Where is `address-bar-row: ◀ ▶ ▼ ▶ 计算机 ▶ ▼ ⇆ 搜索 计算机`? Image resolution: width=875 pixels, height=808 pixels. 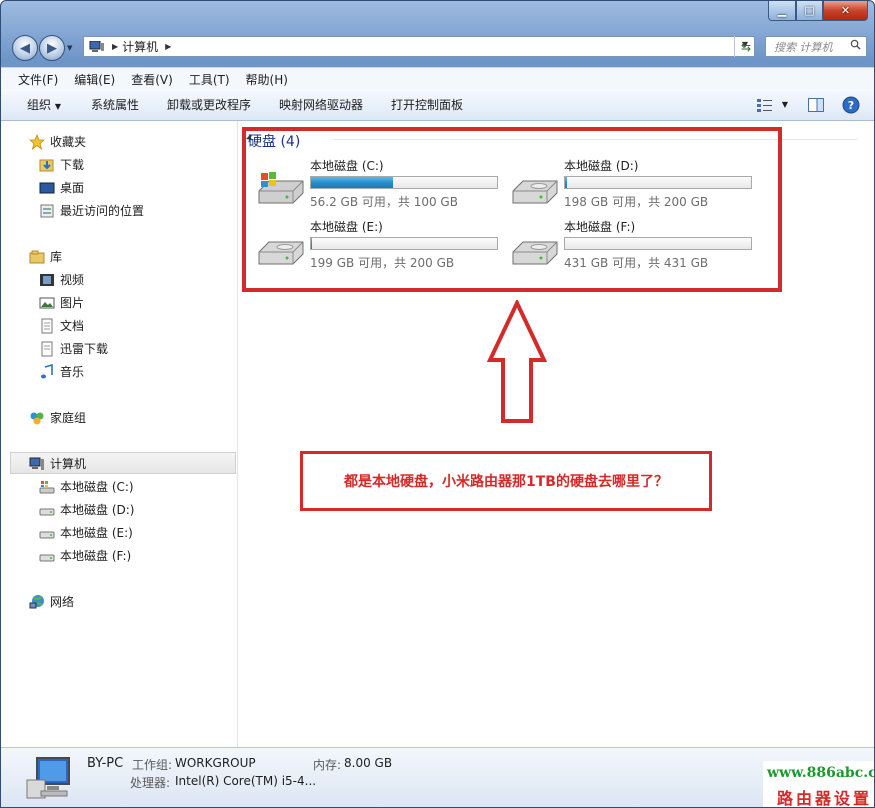
address-bar-row: ◀ ▶ ▼ ▶ 计算机 ▶ ▼ ⇆ 搜索 计算机 is located at coordinates (437, 47).